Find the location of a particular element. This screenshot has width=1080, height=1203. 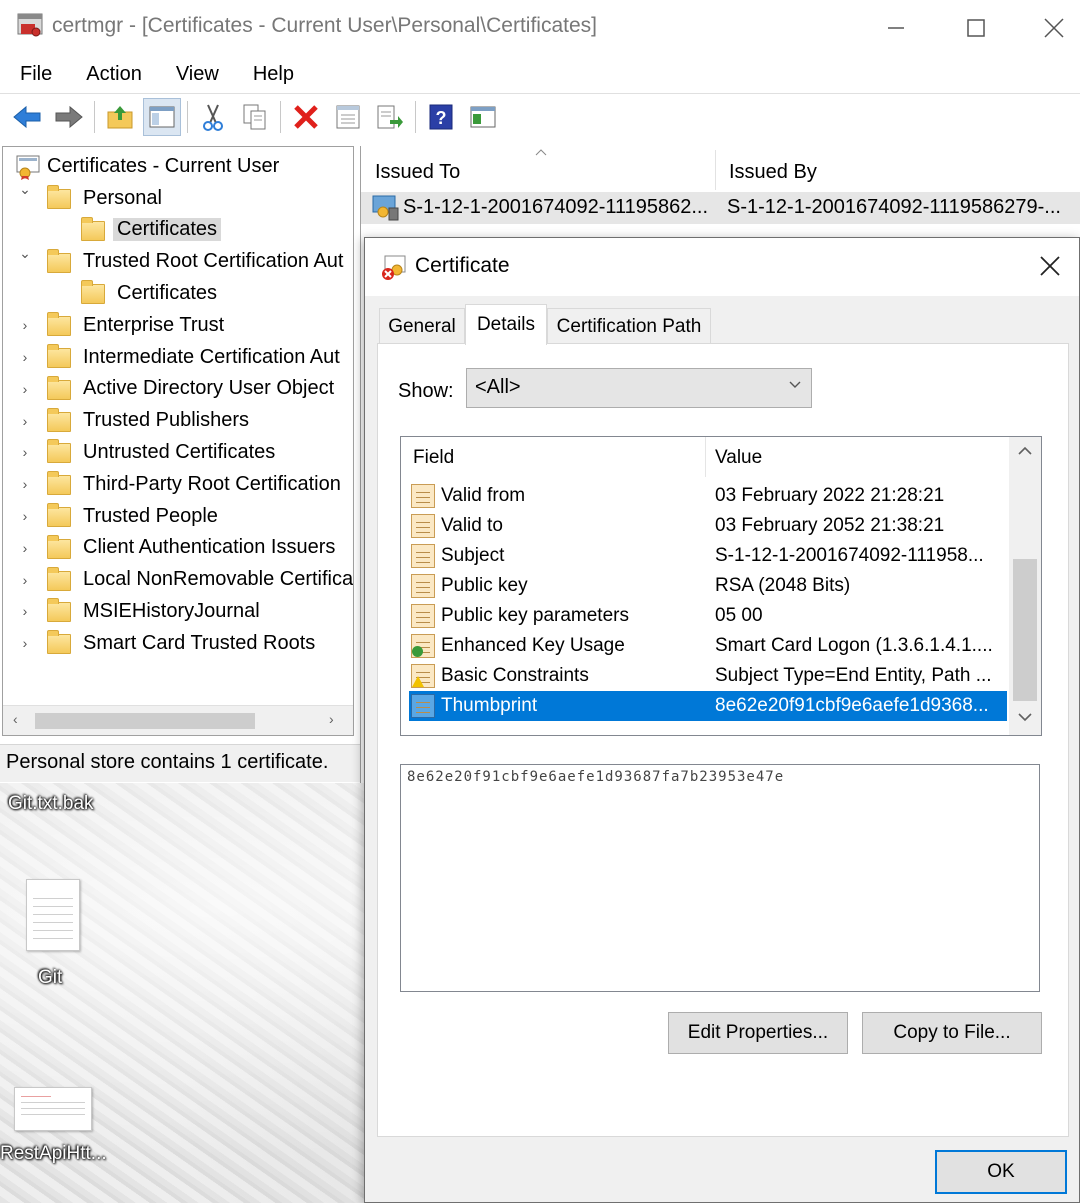

tab-general: General is located at coordinates (422, 326).